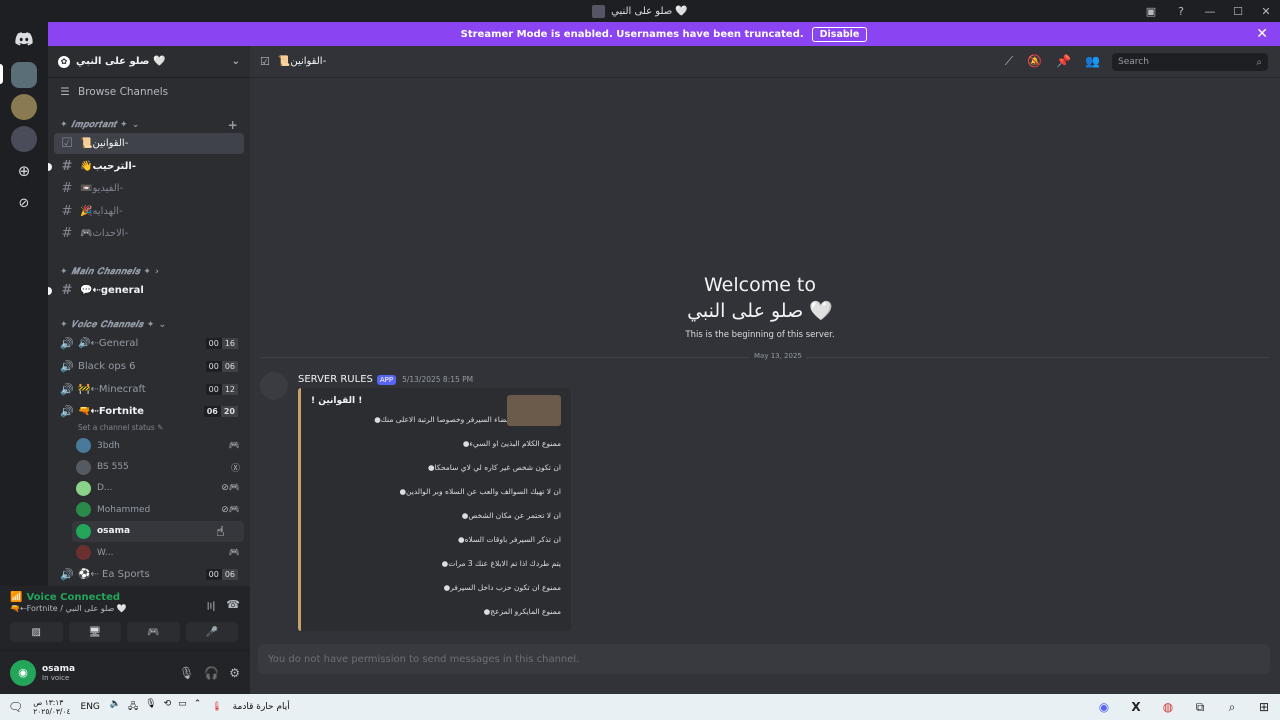 This screenshot has width=1280, height=720. What do you see at coordinates (211, 632) in the screenshot?
I see `soundboard-button: 🎤` at bounding box center [211, 632].